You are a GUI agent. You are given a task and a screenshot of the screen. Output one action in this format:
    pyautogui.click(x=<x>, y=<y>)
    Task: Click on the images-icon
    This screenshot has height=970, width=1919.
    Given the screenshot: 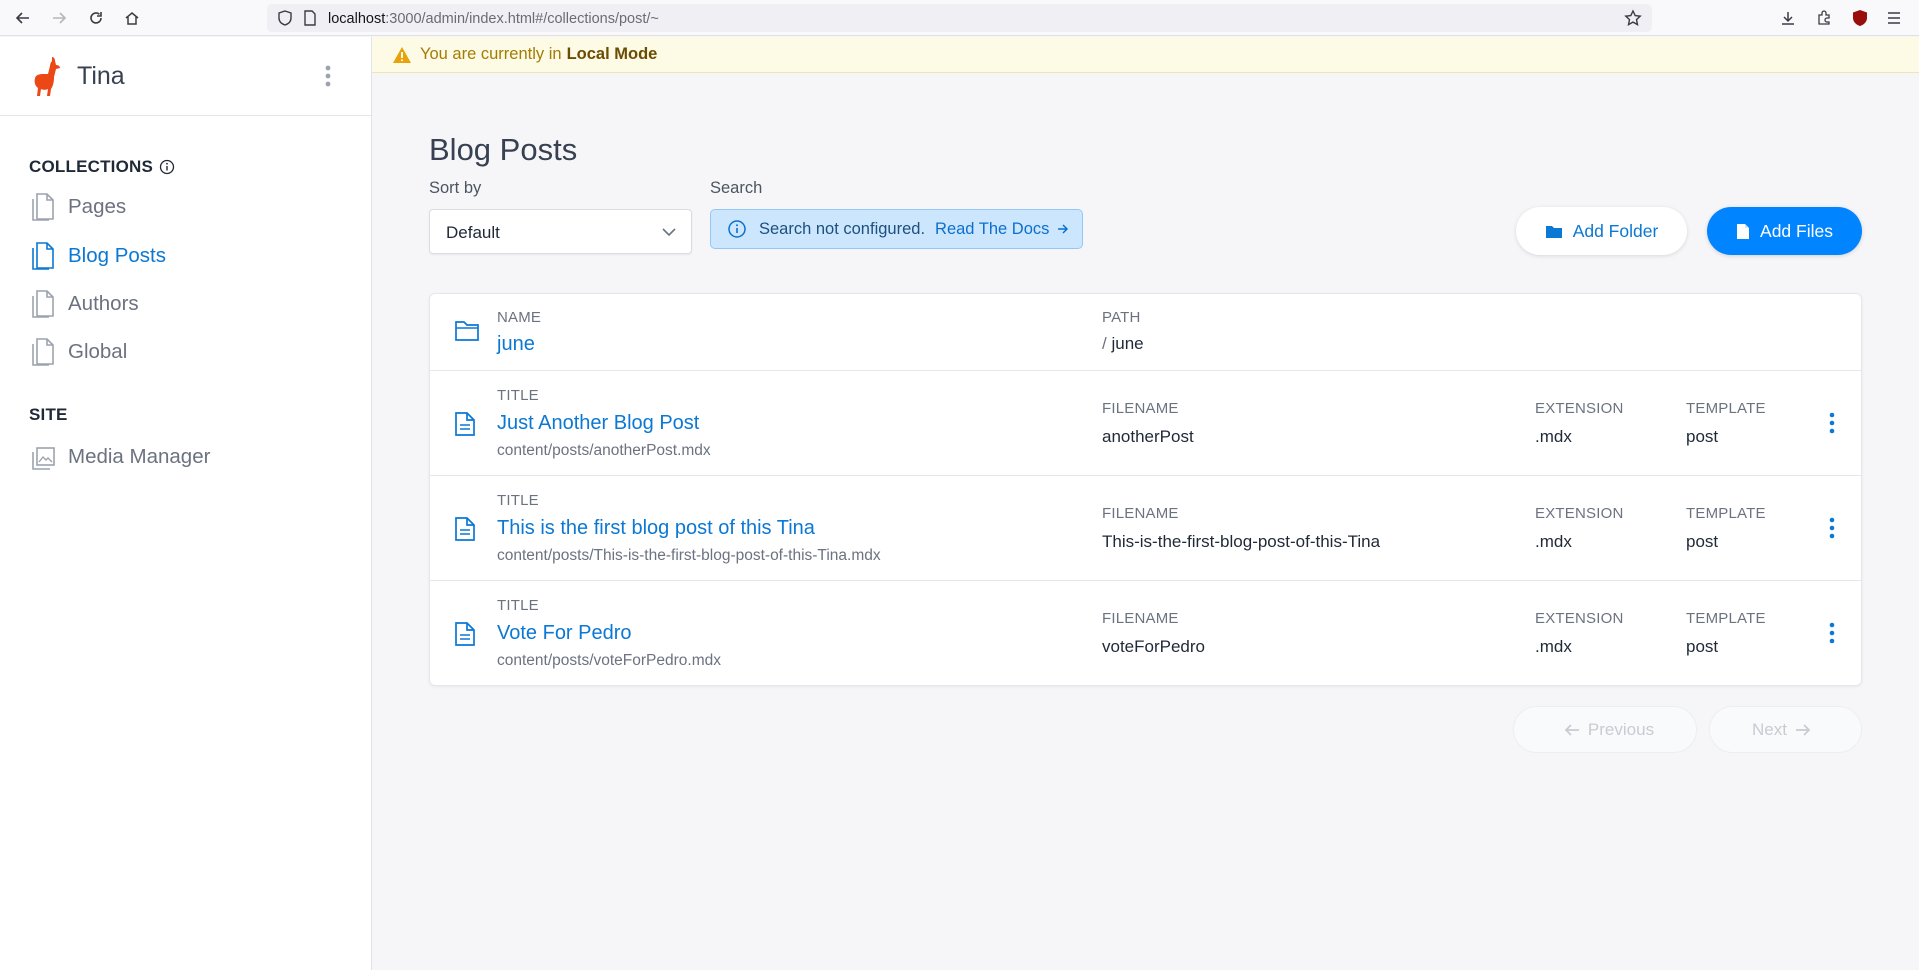 What is the action you would take?
    pyautogui.click(x=43, y=458)
    